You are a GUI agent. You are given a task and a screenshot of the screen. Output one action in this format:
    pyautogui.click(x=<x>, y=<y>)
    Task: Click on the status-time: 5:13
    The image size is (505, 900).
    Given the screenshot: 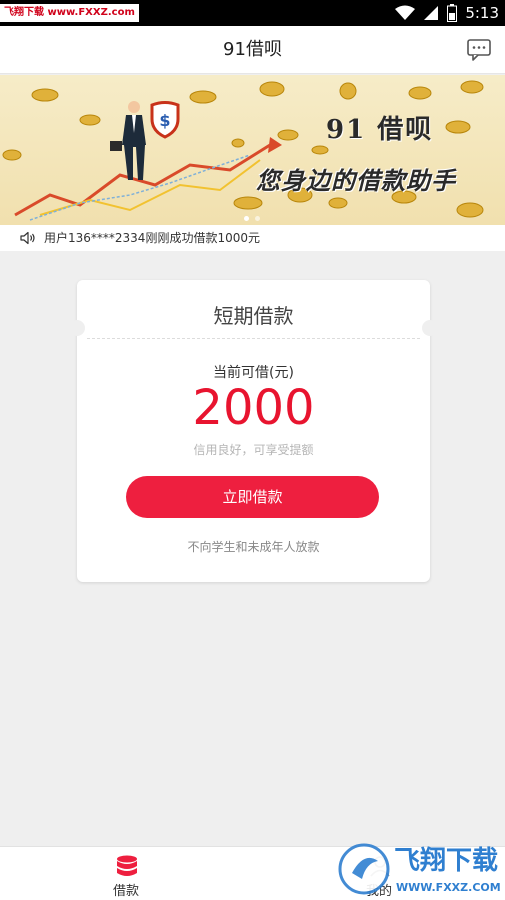 What is the action you would take?
    pyautogui.click(x=482, y=13)
    